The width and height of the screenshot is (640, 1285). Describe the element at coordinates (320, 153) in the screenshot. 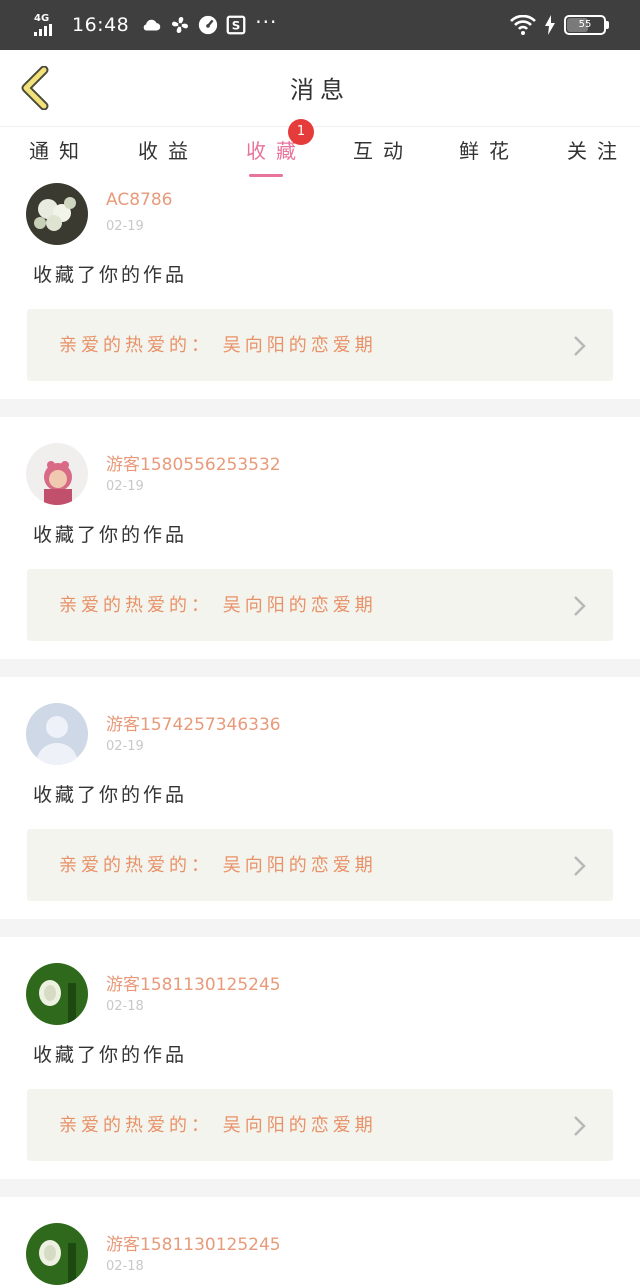

I see `tab-bar: 通知 收益 收藏 互动 鲜花 关注` at that location.